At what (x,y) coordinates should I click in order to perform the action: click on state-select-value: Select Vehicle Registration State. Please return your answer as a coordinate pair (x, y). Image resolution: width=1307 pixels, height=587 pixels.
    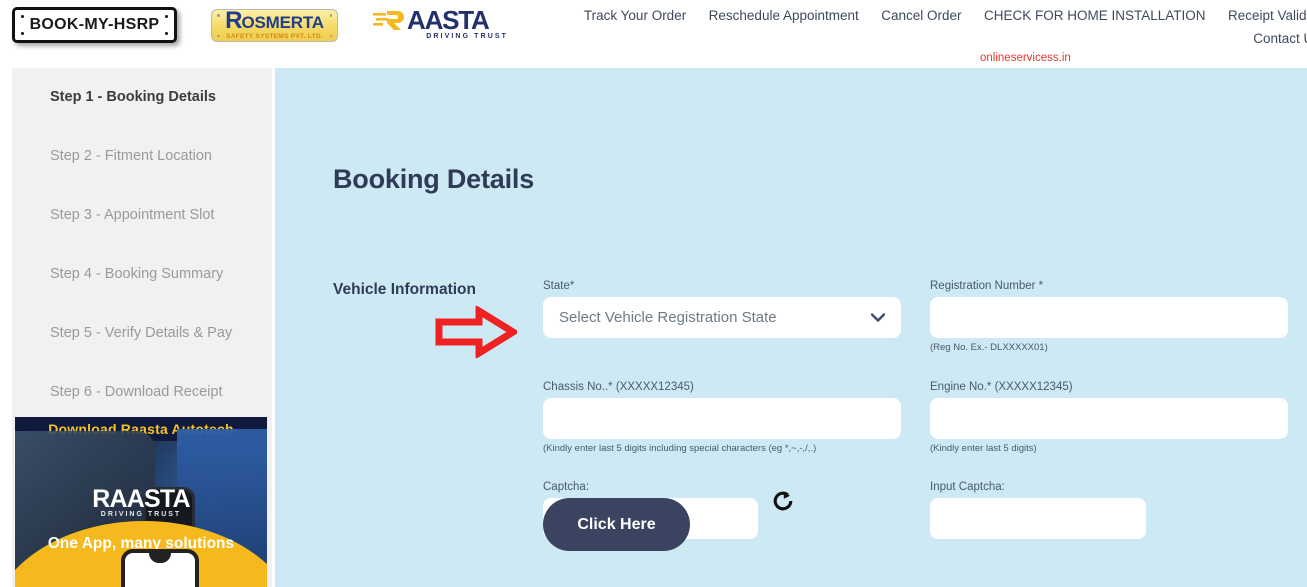
    Looking at the image, I should click on (668, 317).